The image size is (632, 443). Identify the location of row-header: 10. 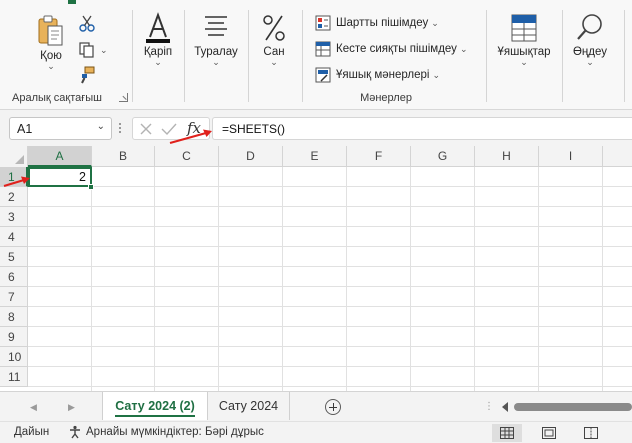
(14, 357).